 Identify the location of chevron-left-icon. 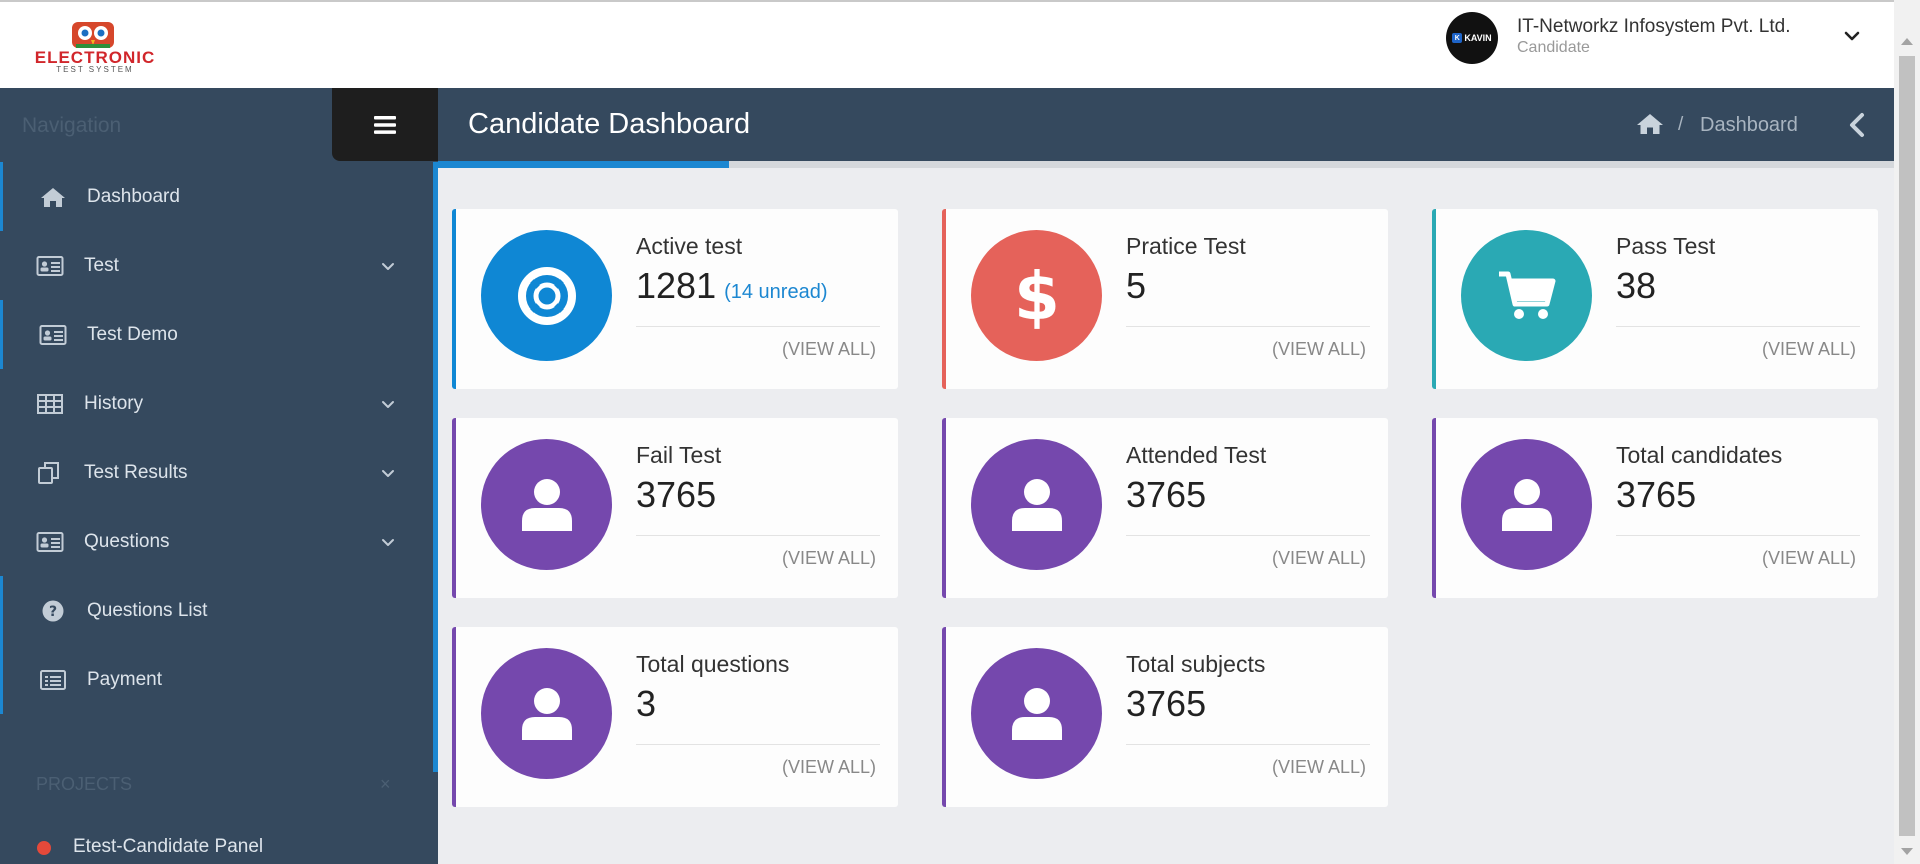
(1857, 125).